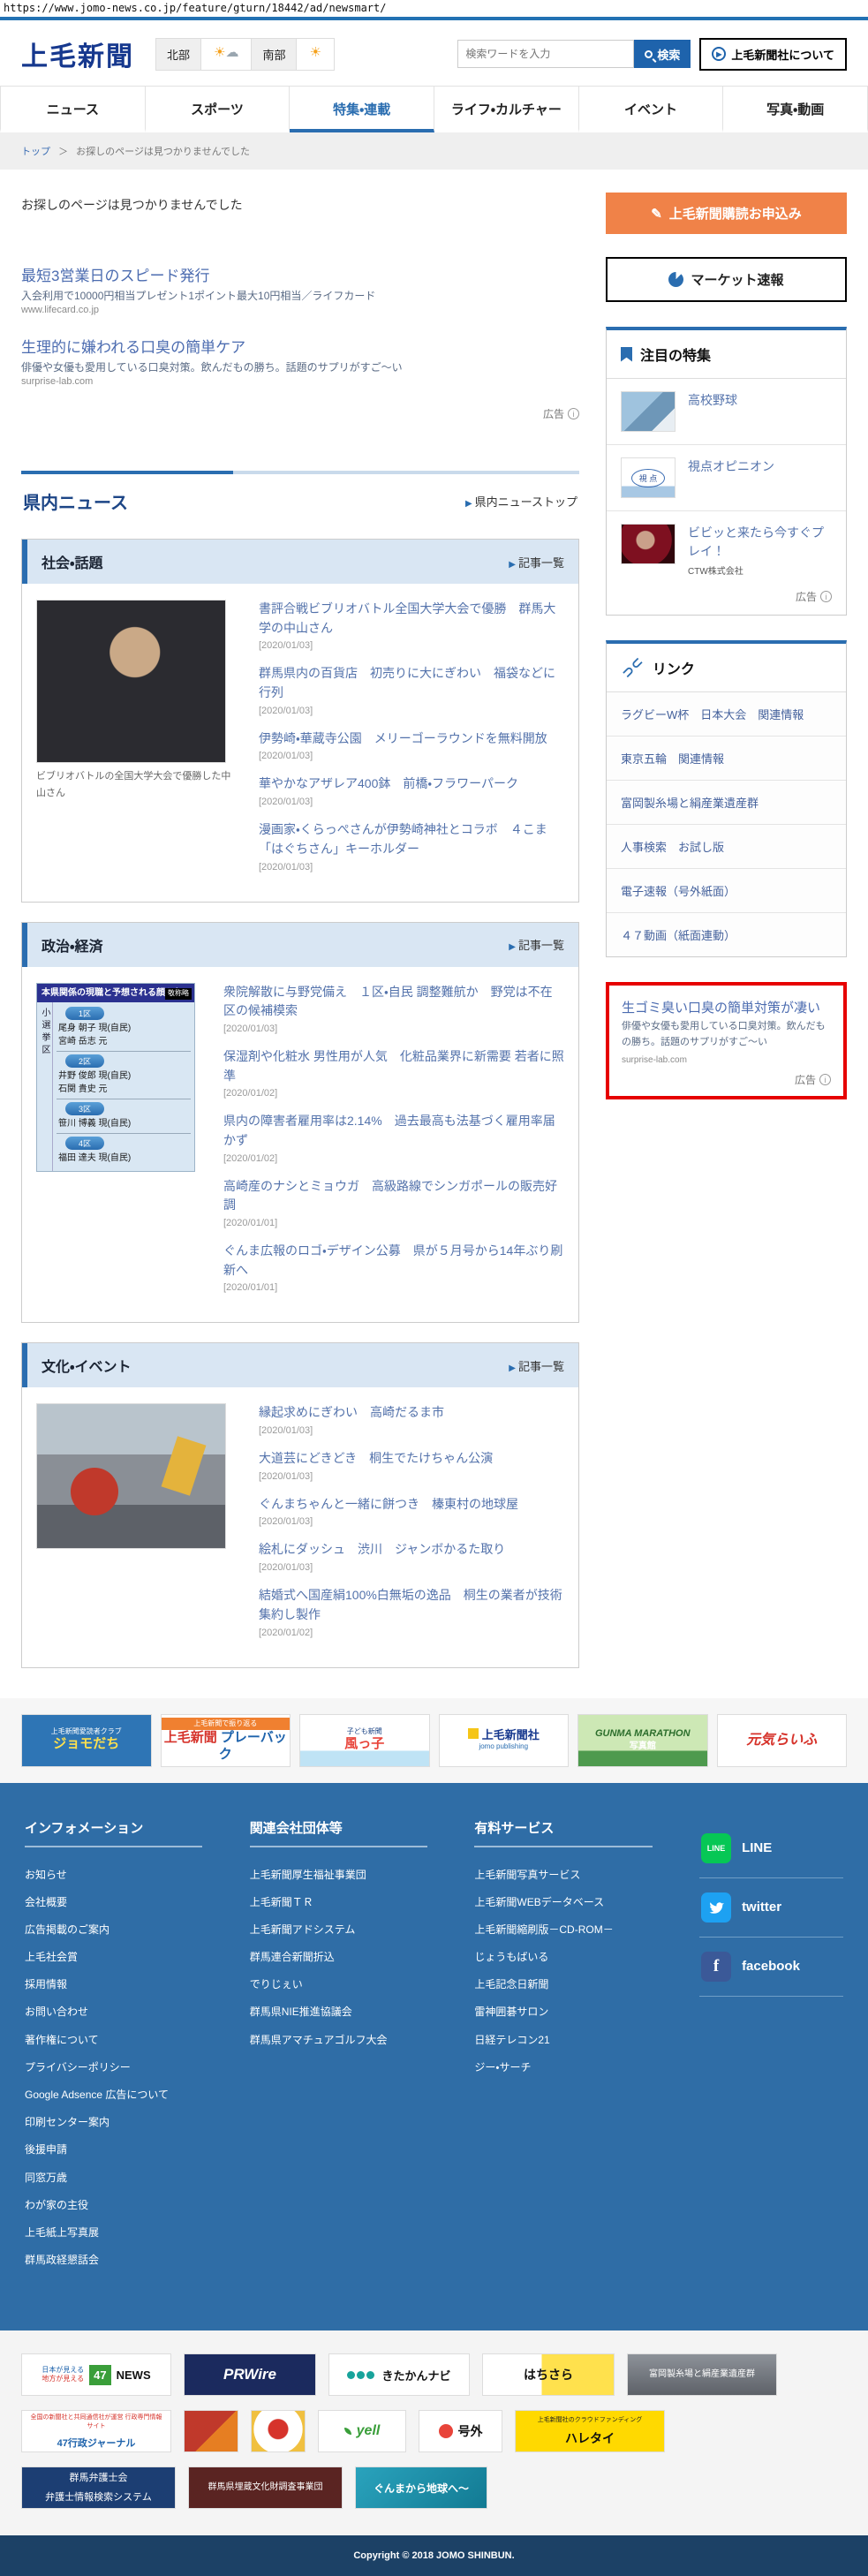 This screenshot has height=2576, width=868. I want to click on footer-link: 上毛社会賞, so click(122, 1957).